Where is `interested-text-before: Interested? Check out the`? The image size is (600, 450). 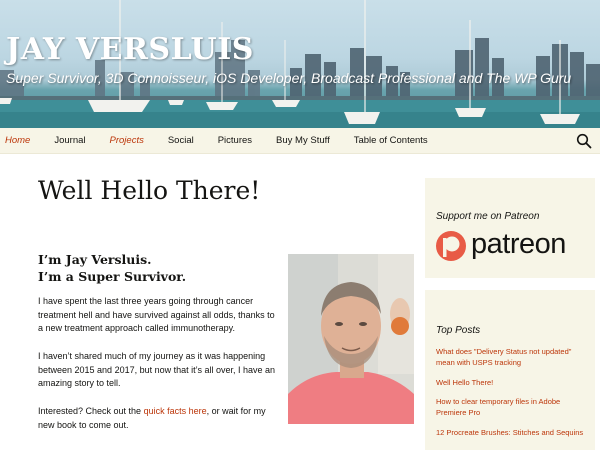 interested-text-before: Interested? Check out the is located at coordinates (91, 411).